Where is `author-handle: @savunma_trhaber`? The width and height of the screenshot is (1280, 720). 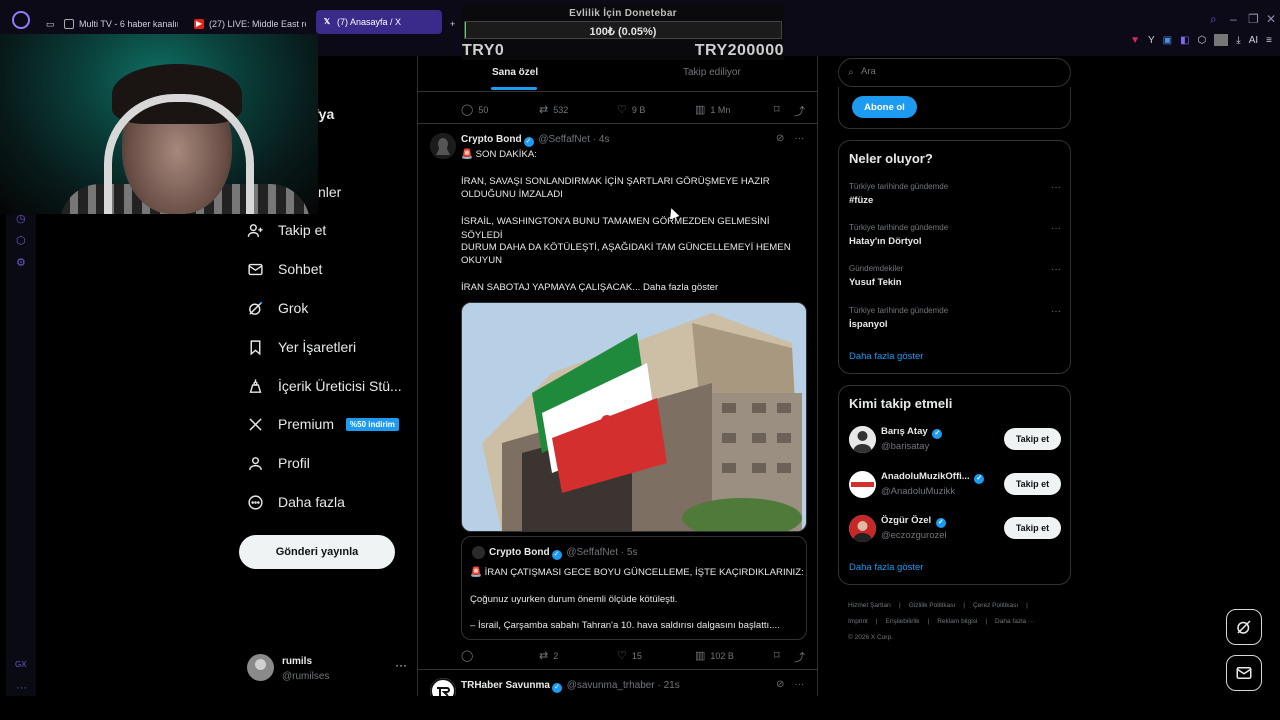 author-handle: @savunma_trhaber is located at coordinates (611, 685).